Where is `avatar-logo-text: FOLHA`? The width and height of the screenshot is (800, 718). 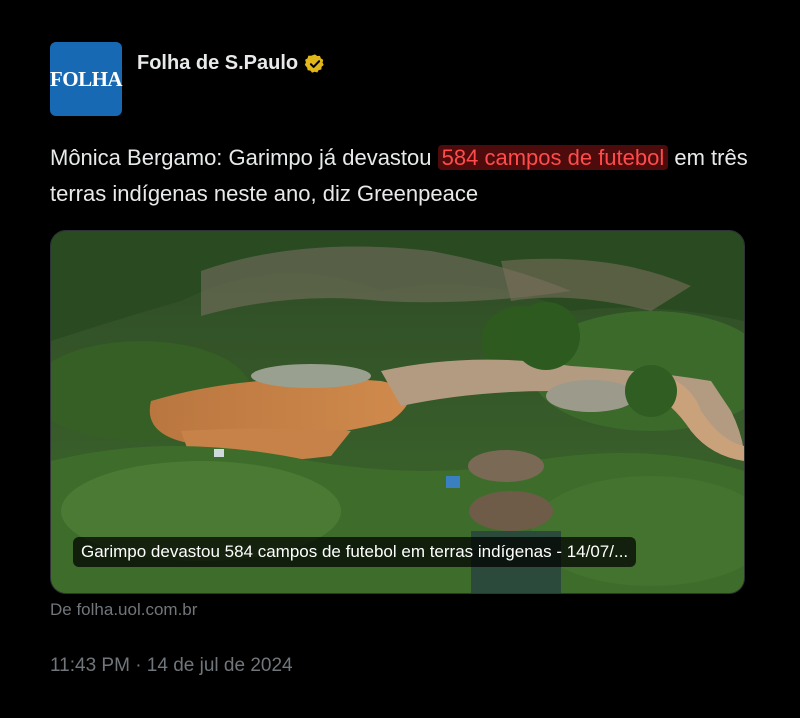 avatar-logo-text: FOLHA is located at coordinates (86, 78).